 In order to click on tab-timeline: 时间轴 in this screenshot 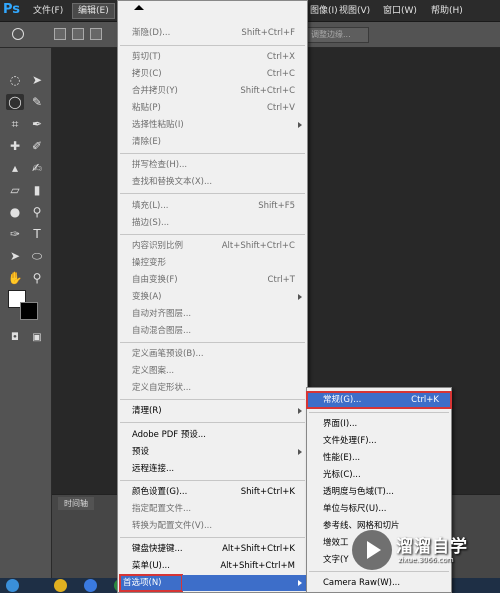, I will do `click(76, 503)`.